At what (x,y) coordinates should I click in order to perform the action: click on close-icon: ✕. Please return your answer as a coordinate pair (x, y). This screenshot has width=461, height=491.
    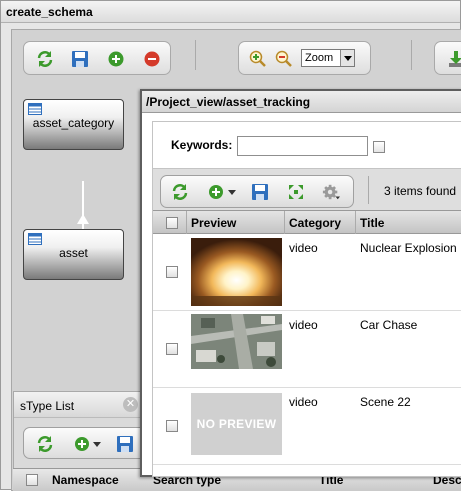
    Looking at the image, I should click on (130, 404).